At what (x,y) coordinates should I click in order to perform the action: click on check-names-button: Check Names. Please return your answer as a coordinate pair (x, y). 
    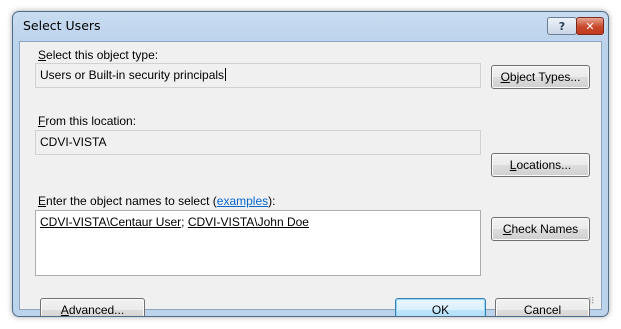
    Looking at the image, I should click on (540, 229).